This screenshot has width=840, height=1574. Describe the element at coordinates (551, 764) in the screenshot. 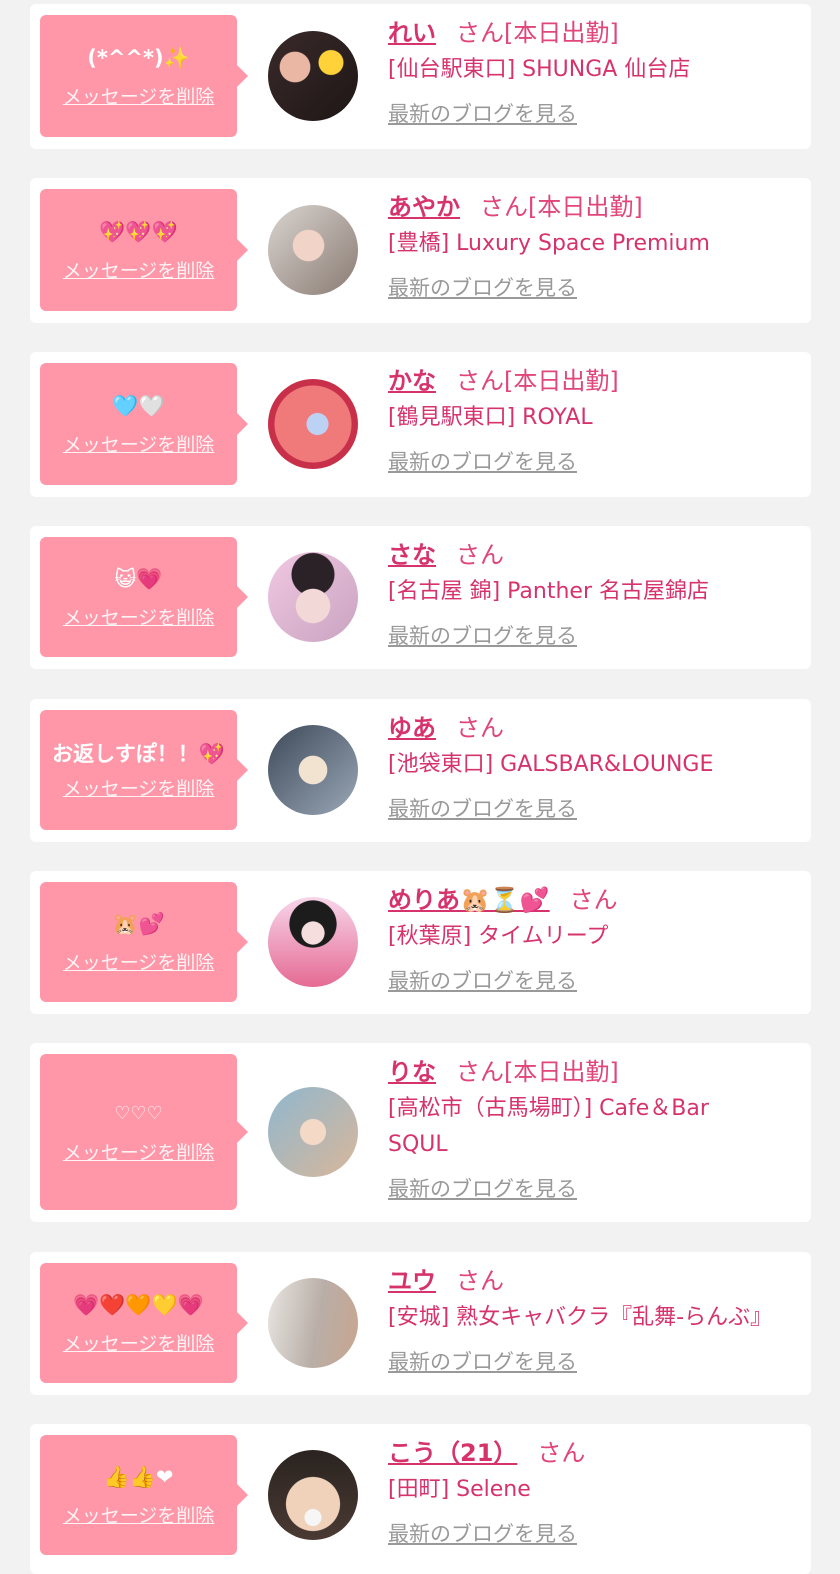

I see `shop-name: [池袋東口] GALSBAR&LOUNGE` at that location.